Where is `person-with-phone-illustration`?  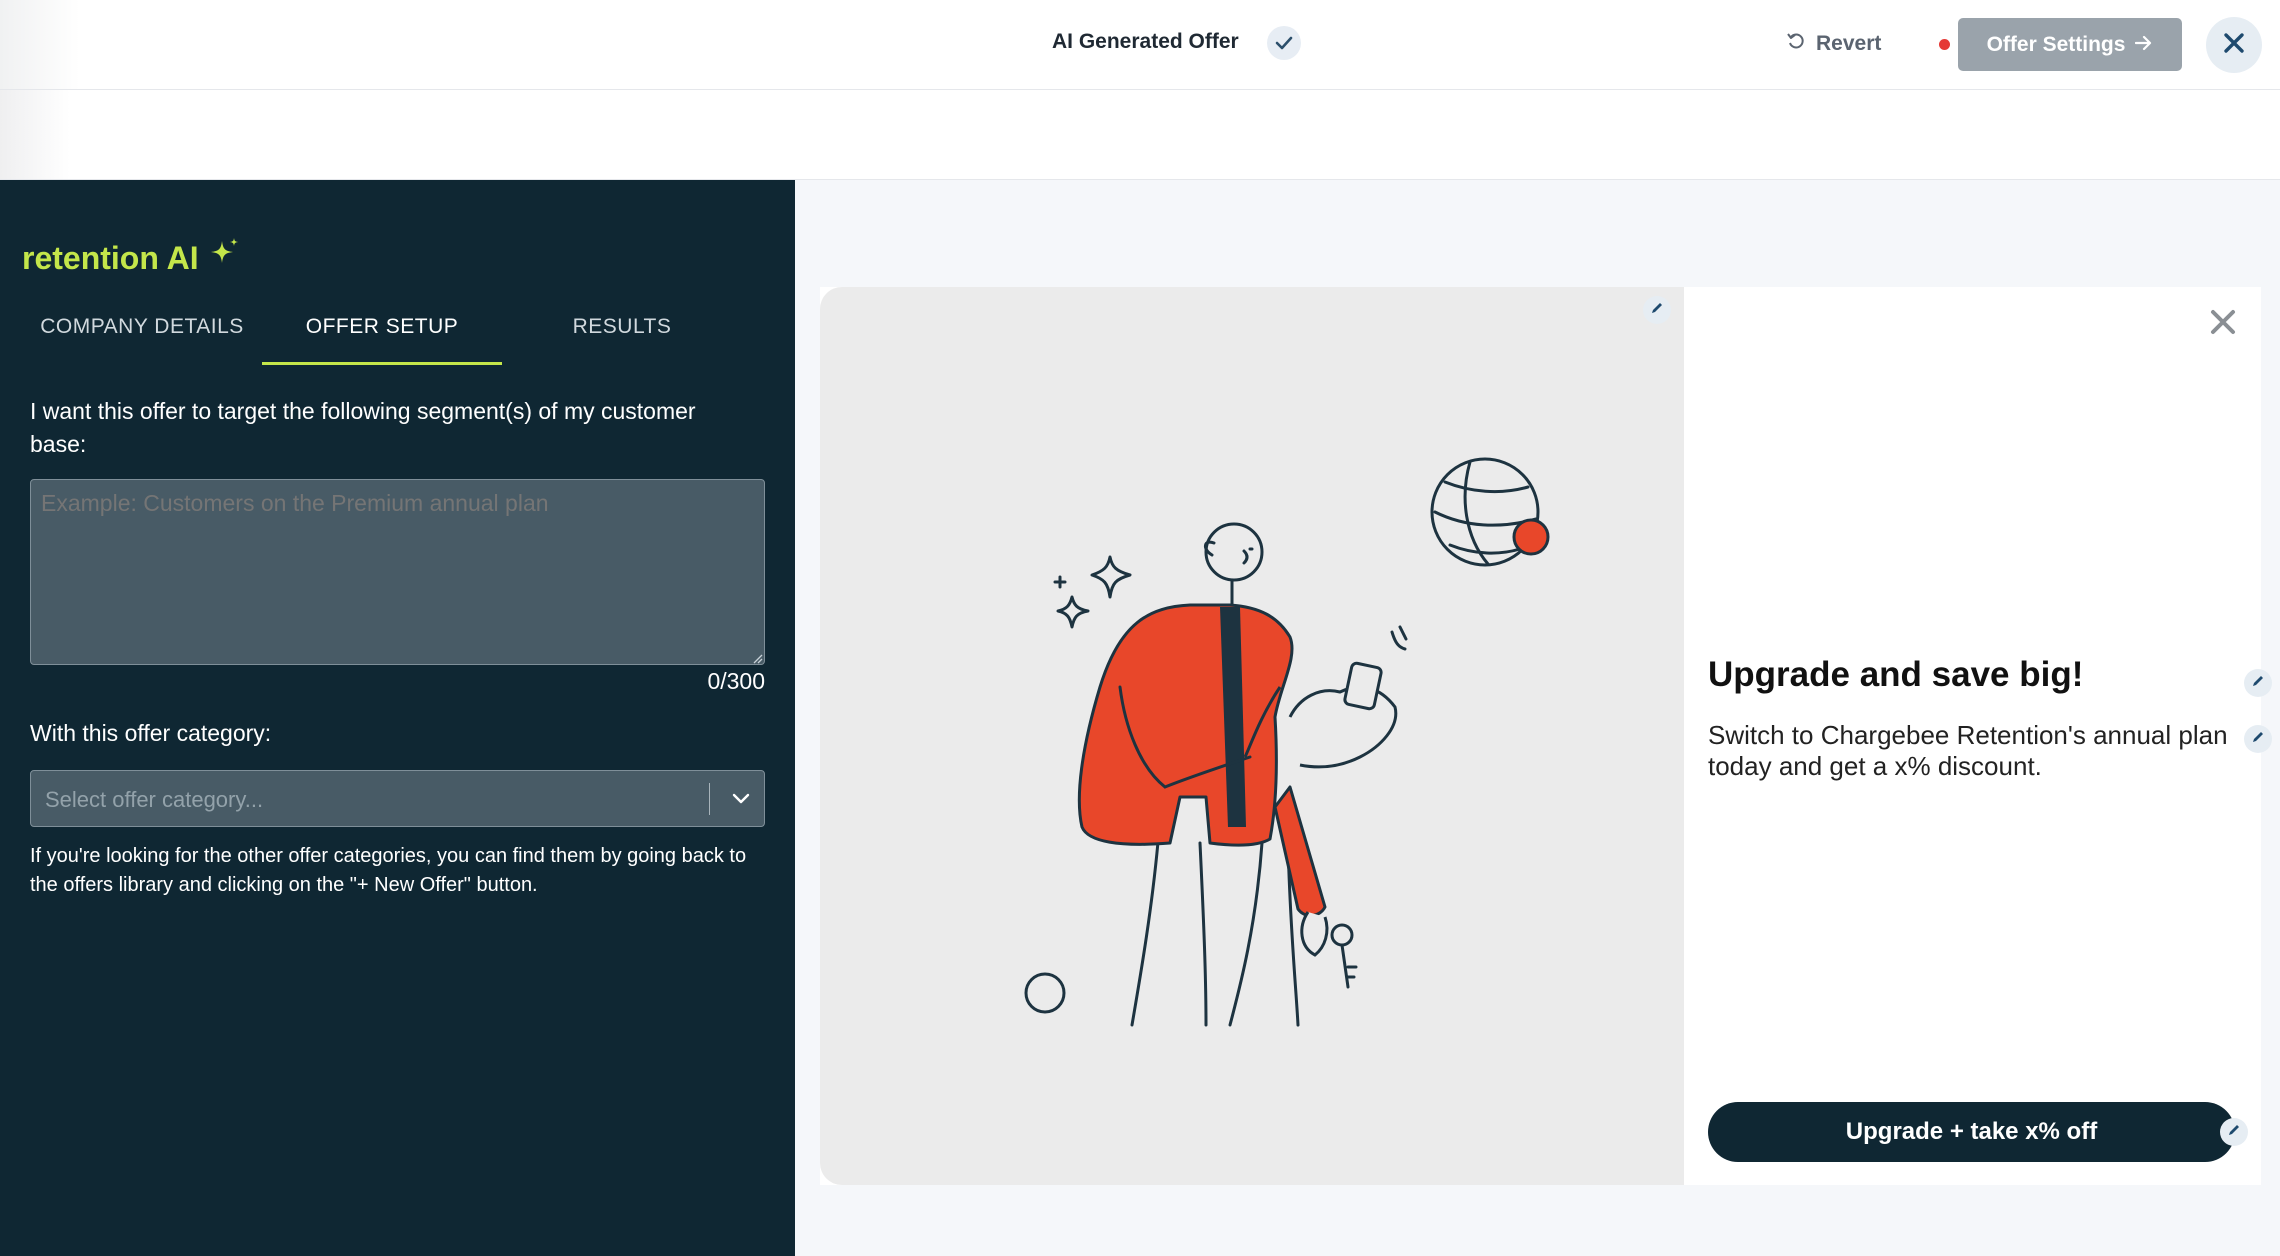
person-with-phone-illustration is located at coordinates (1287, 742).